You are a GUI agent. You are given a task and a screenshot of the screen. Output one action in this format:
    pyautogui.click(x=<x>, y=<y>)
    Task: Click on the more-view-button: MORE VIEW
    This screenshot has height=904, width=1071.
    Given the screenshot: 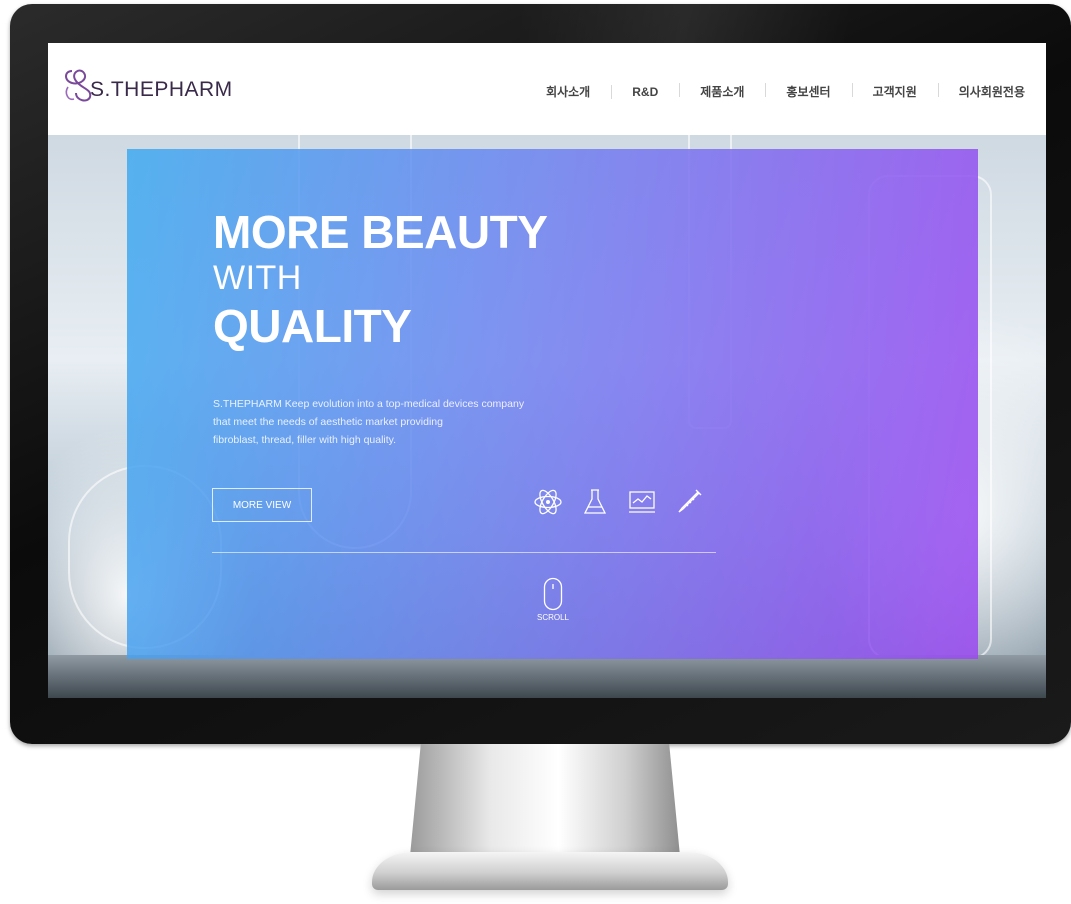 What is the action you would take?
    pyautogui.click(x=262, y=505)
    